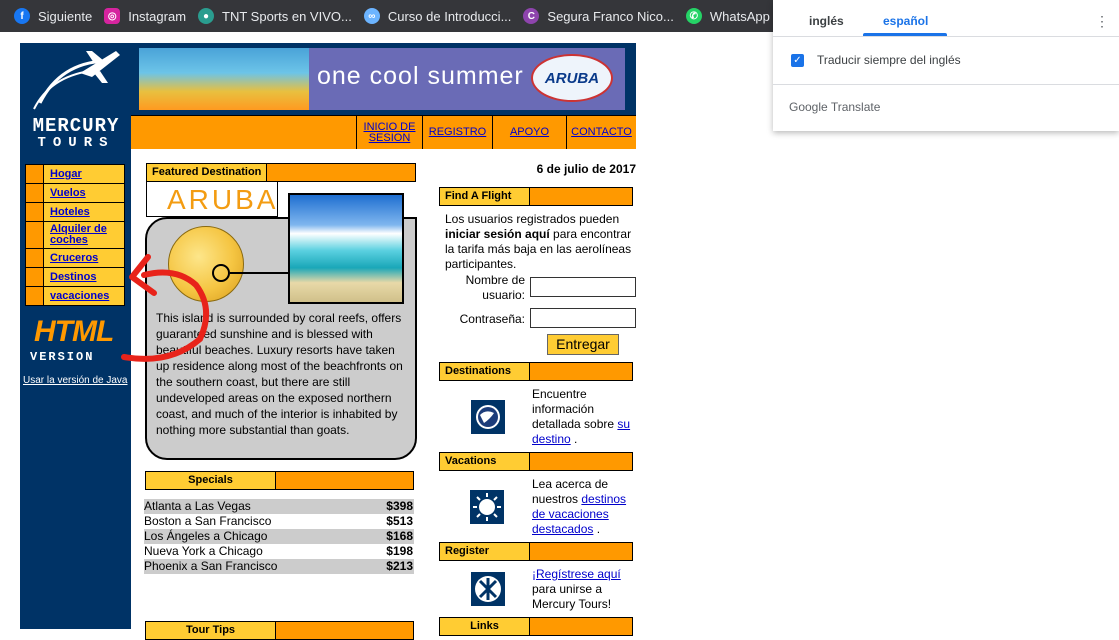 Image resolution: width=1119 pixels, height=640 pixels. Describe the element at coordinates (495, 287) in the screenshot. I see `username-label: Nombre de usuario:` at that location.